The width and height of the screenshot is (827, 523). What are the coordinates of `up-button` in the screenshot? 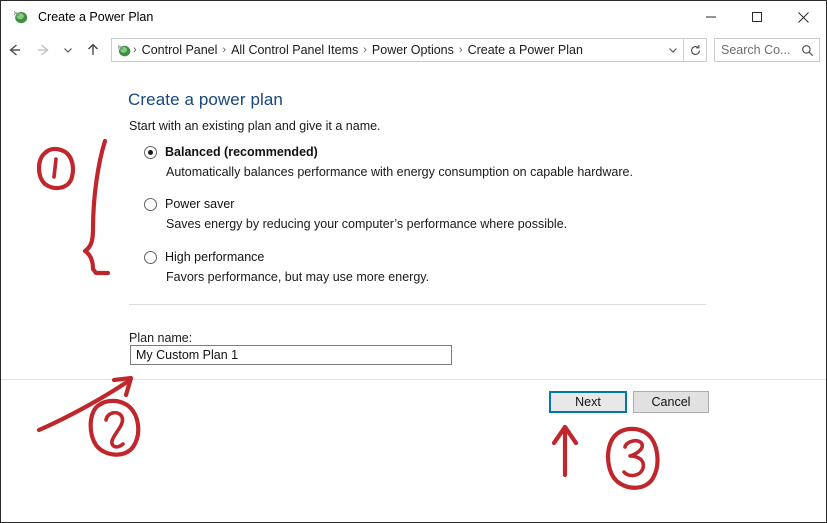 It's located at (93, 50).